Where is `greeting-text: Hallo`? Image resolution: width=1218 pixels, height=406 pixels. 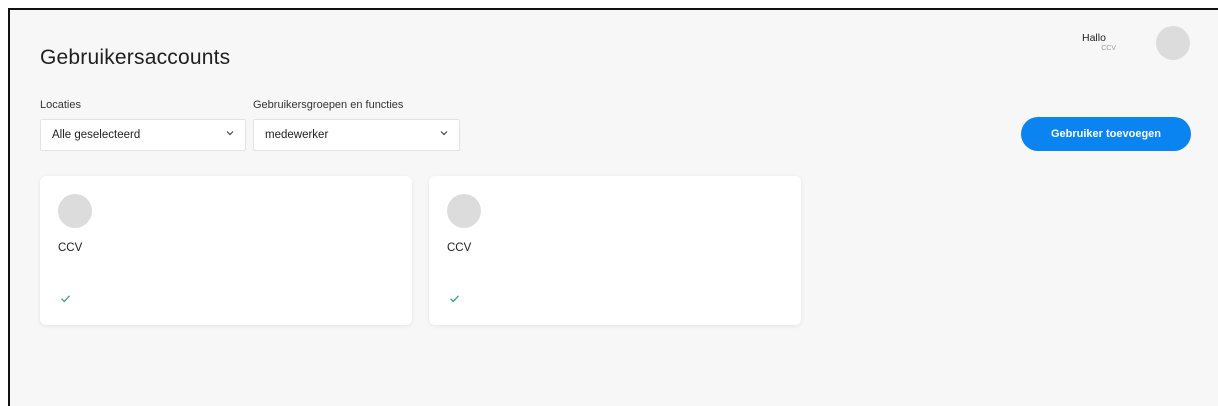 greeting-text: Hallo is located at coordinates (1094, 38).